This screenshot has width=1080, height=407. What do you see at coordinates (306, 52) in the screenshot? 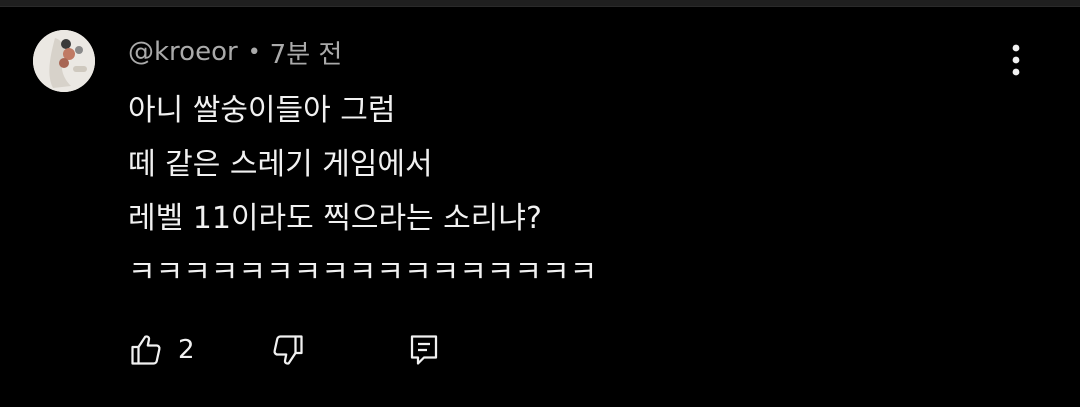
I see `comment-timestamp: 7분 전` at bounding box center [306, 52].